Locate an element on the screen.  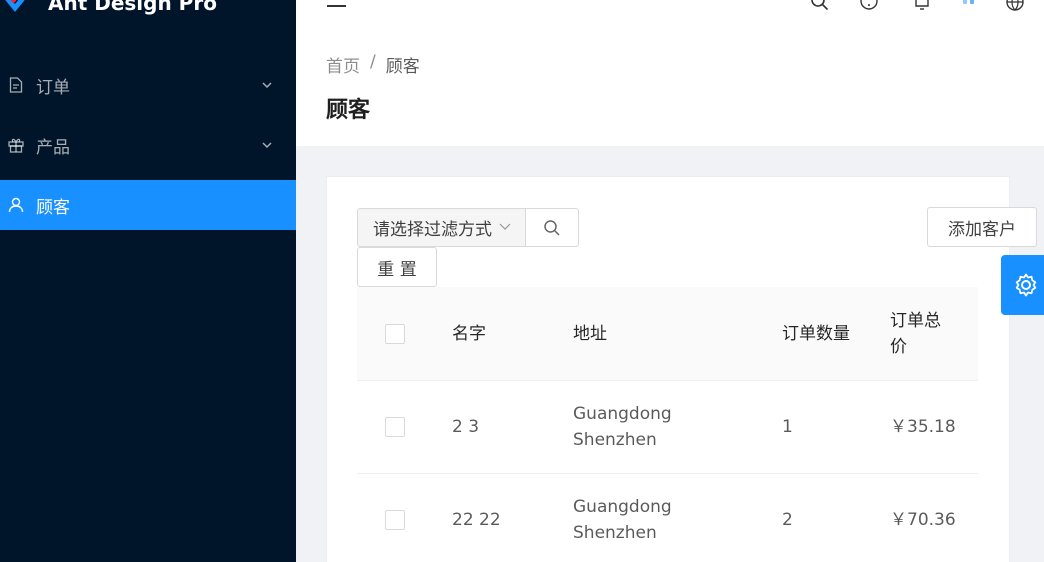
gift-icon is located at coordinates (16, 145).